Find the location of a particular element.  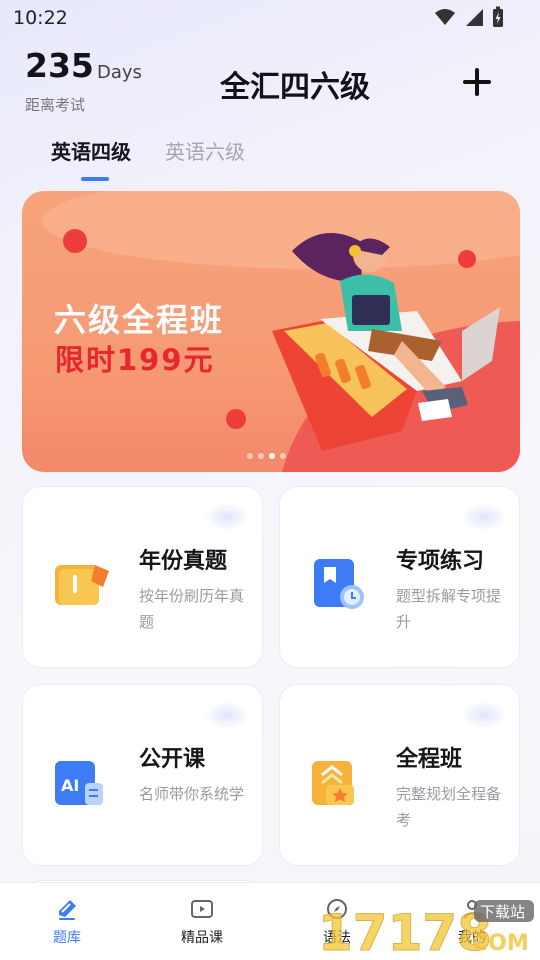

nav-label: 精品课 is located at coordinates (202, 938).